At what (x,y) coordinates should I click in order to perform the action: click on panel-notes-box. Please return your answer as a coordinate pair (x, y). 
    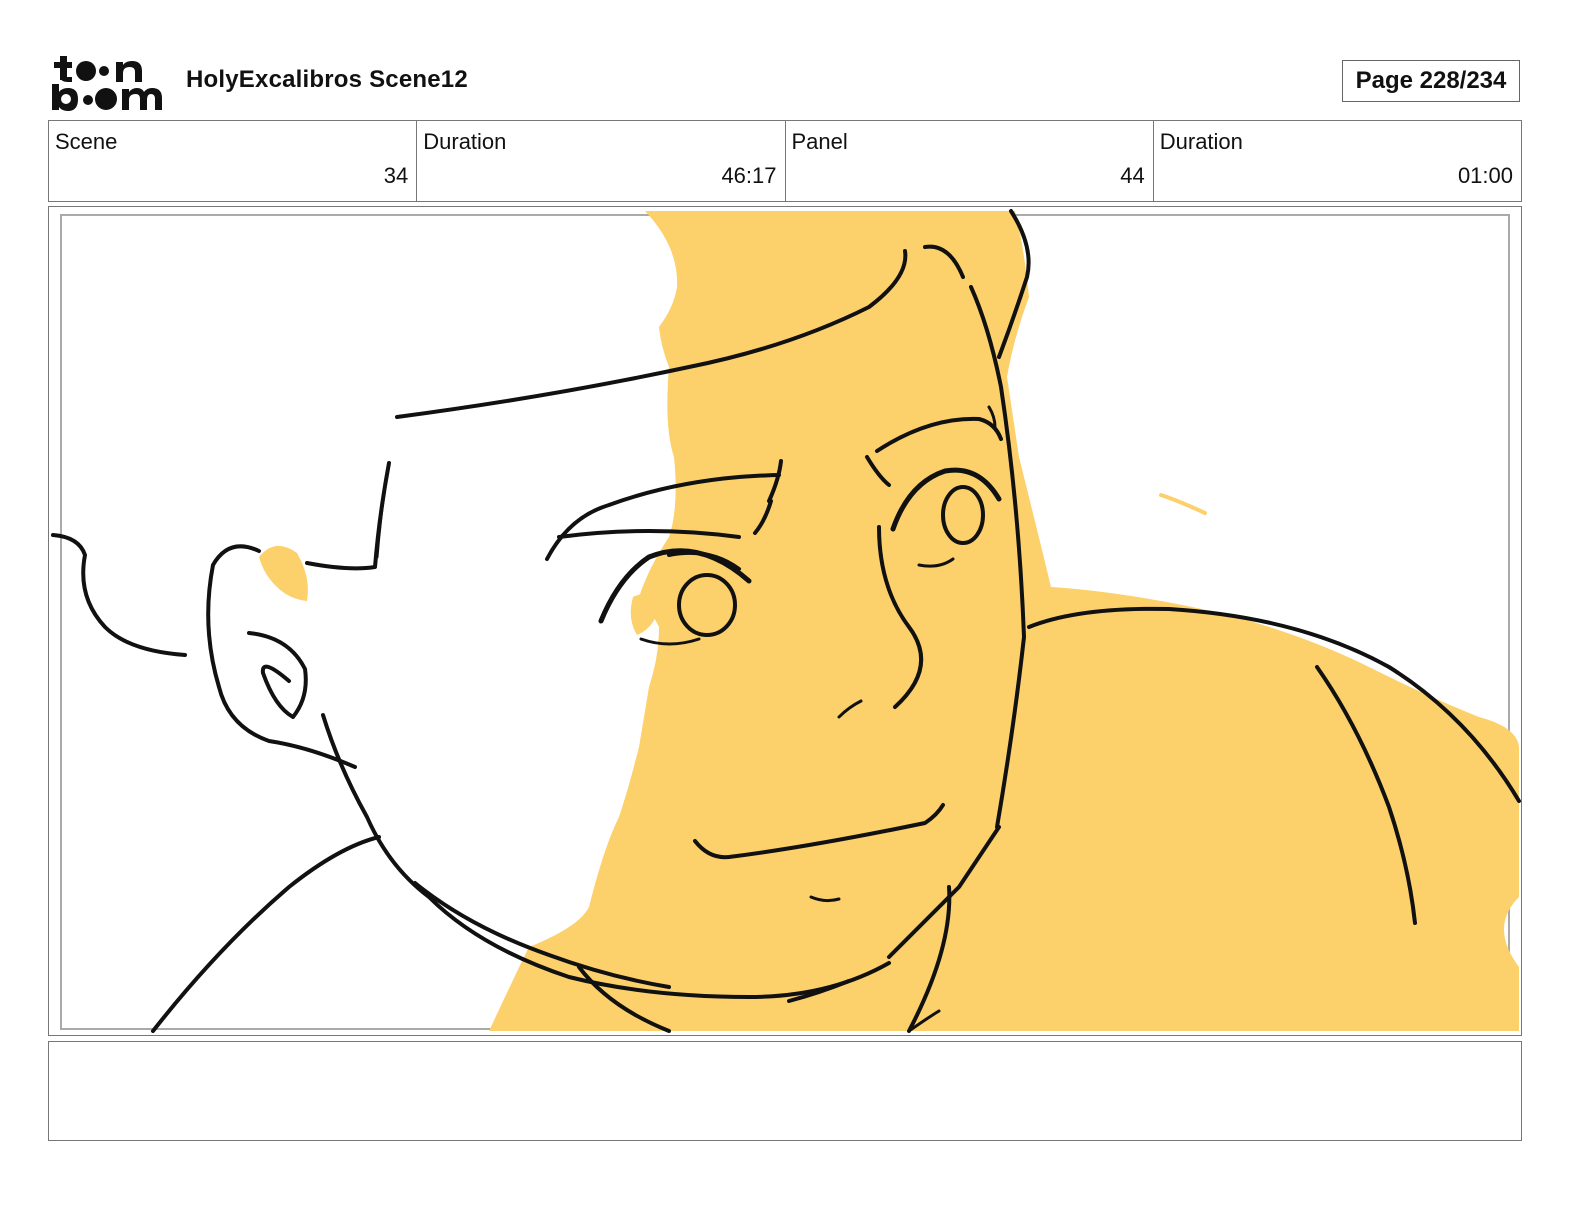
    Looking at the image, I should click on (785, 1091).